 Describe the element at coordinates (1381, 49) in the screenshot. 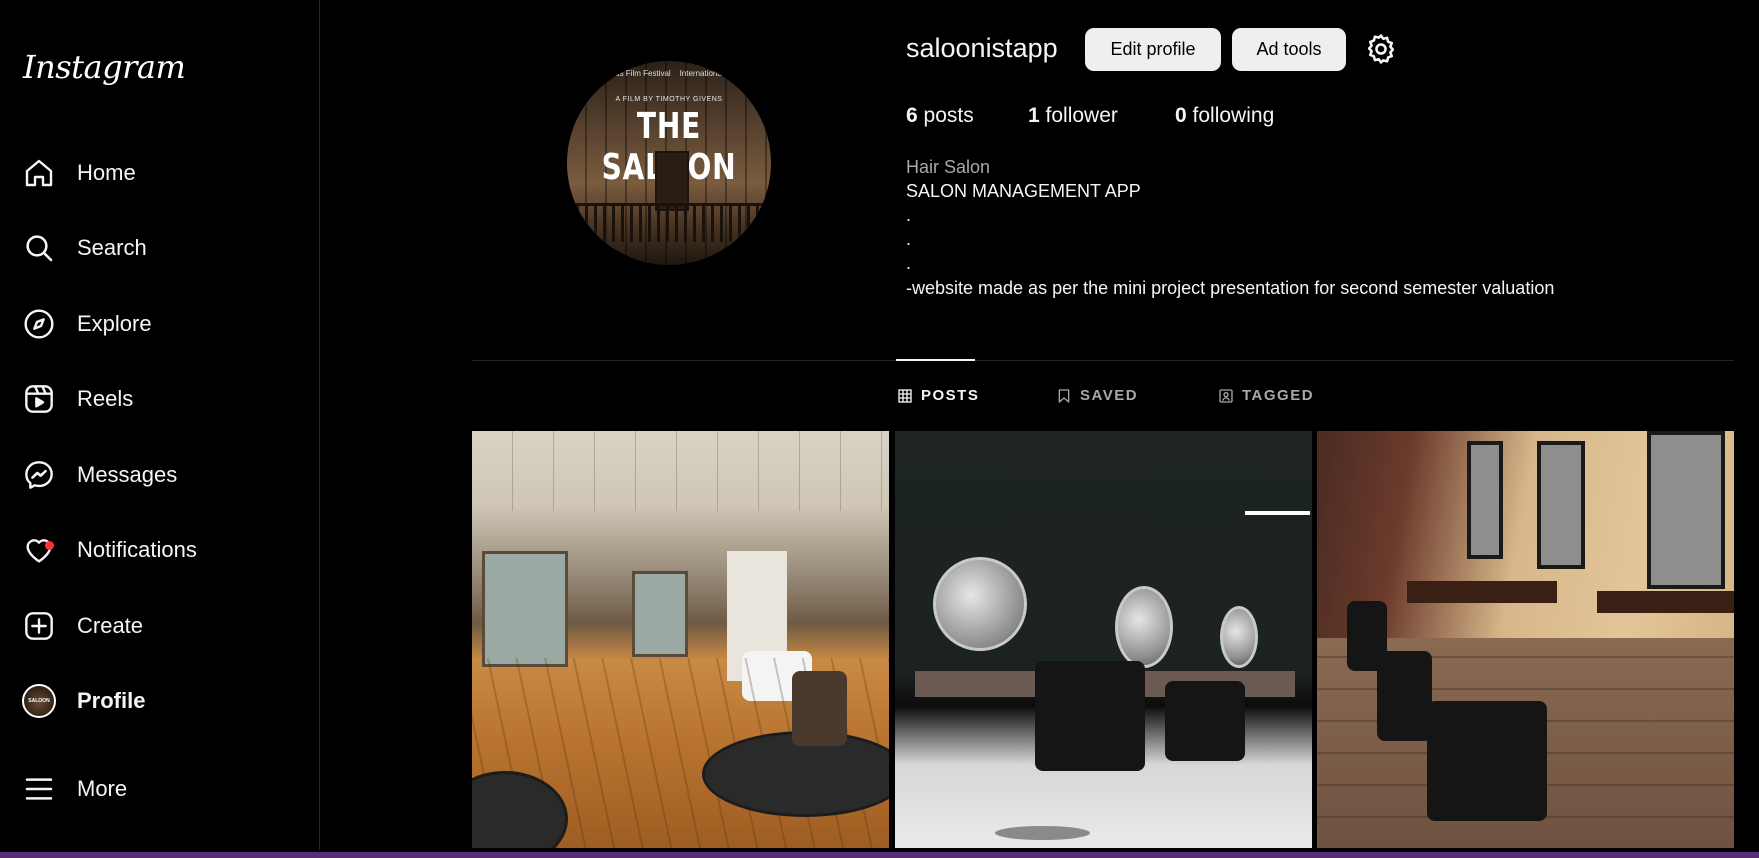

I see `gear-icon` at that location.